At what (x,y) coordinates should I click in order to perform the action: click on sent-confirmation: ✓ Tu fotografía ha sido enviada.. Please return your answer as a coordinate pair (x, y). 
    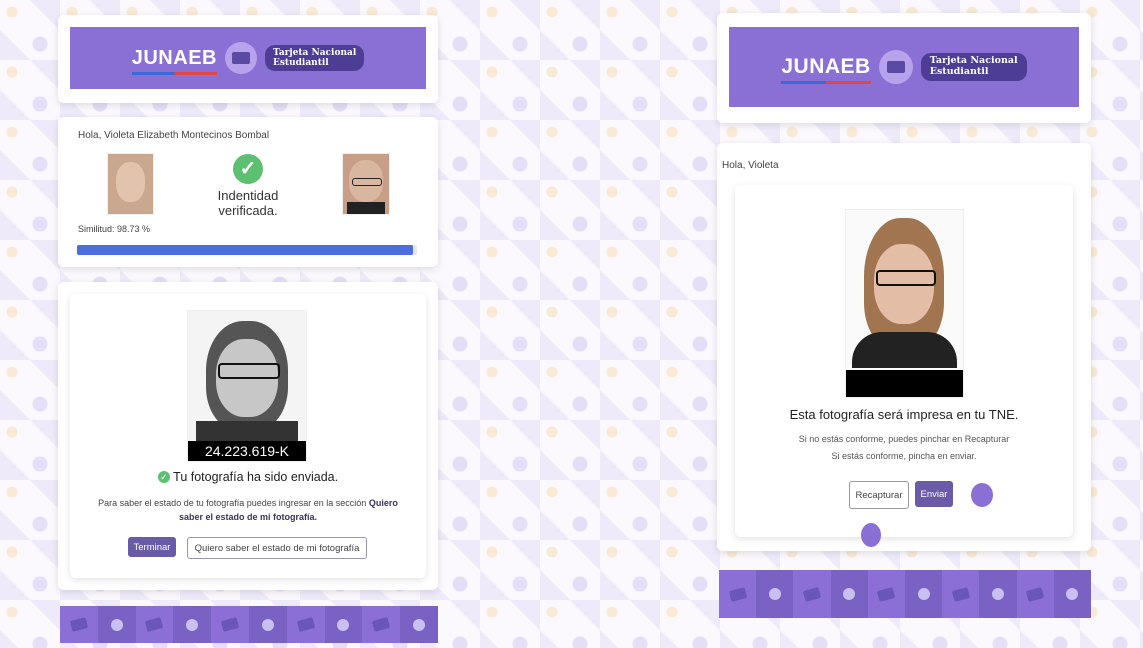
    Looking at the image, I should click on (248, 477).